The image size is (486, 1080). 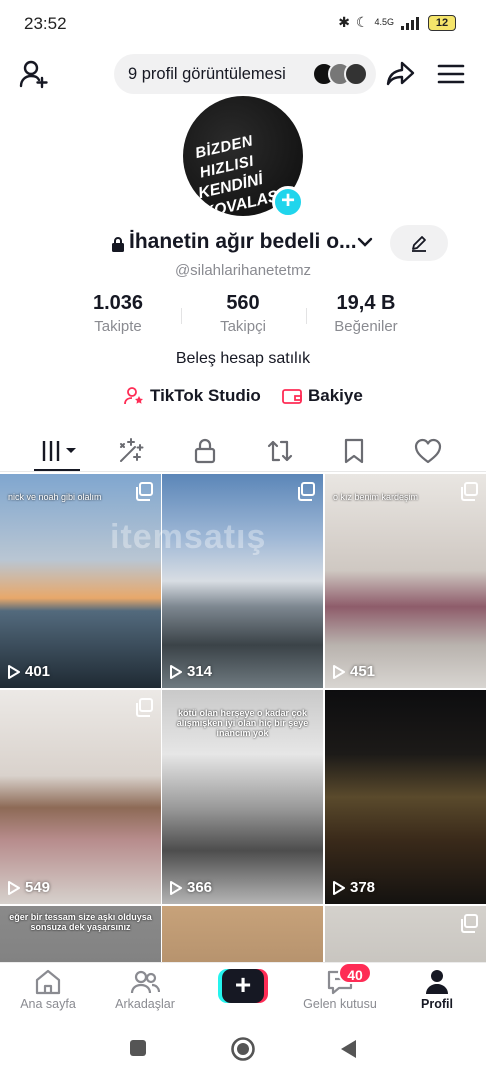 I want to click on plus-icon: +, so click(x=243, y=986).